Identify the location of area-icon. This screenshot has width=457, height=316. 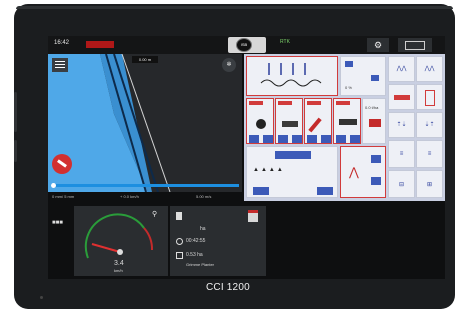
(179, 255).